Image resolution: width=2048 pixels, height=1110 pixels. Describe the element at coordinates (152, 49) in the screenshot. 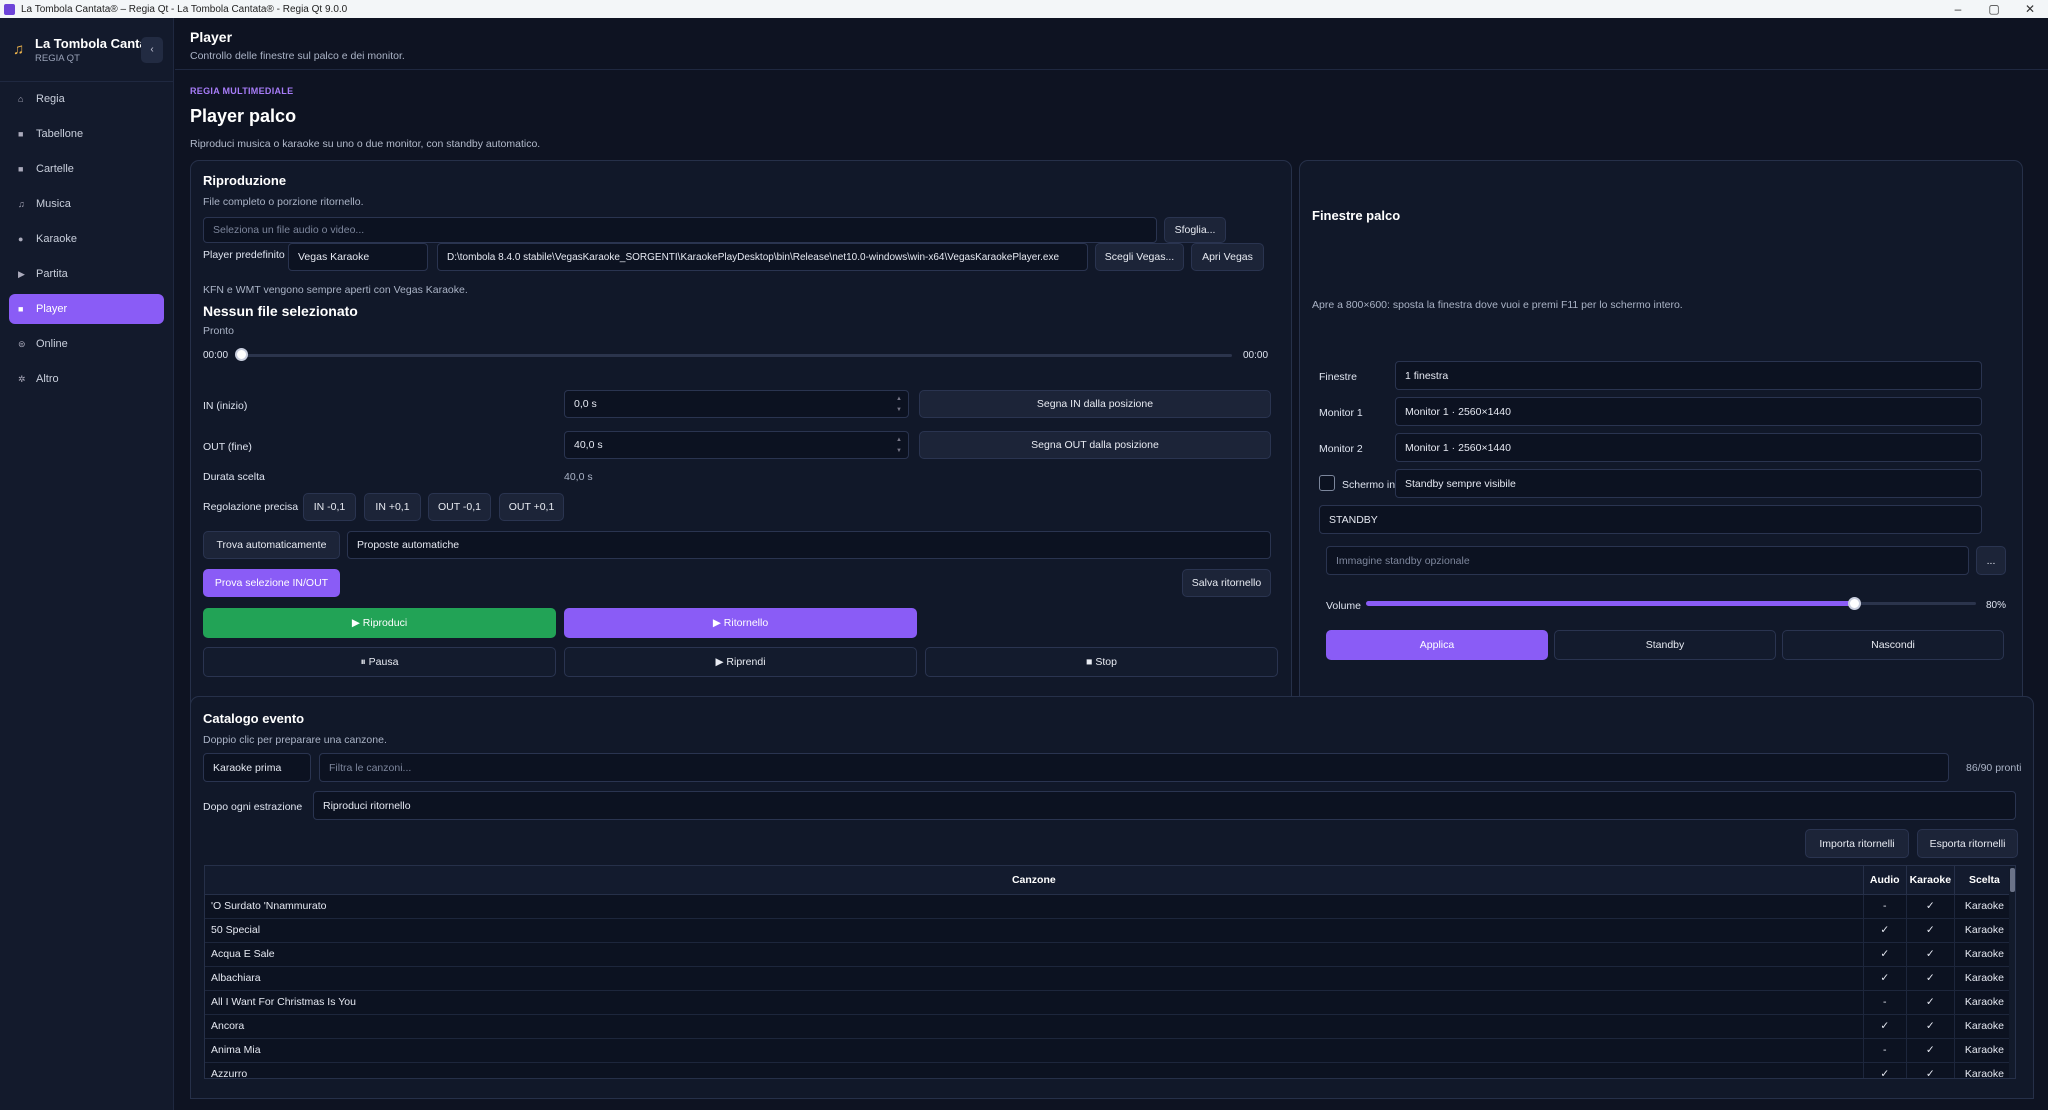

I see `collapse-sidebar-button: ‹` at that location.